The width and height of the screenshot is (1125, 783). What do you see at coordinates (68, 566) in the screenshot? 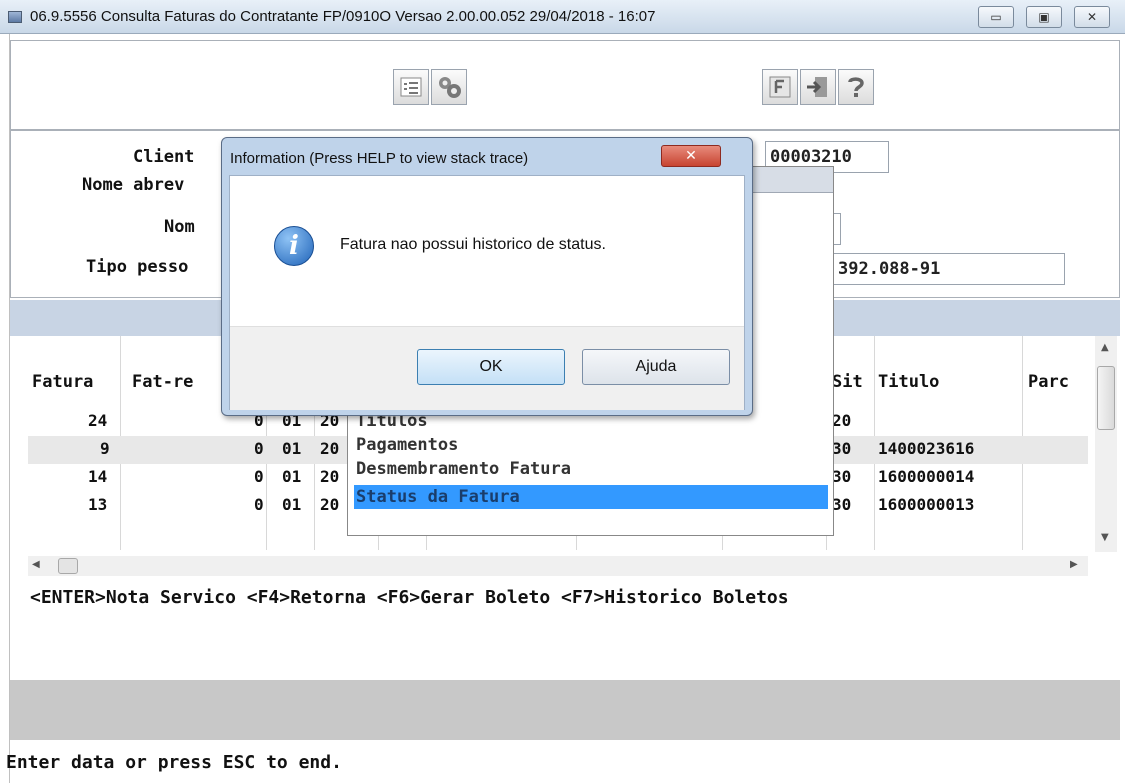
I see `h-scroll-thumb` at bounding box center [68, 566].